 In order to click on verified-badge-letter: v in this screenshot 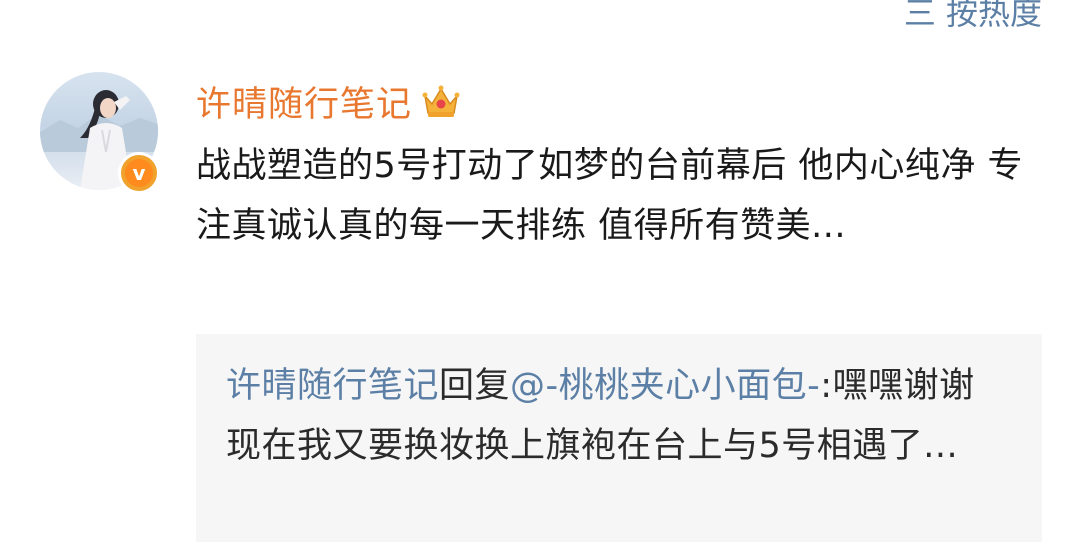, I will do `click(139, 173)`.